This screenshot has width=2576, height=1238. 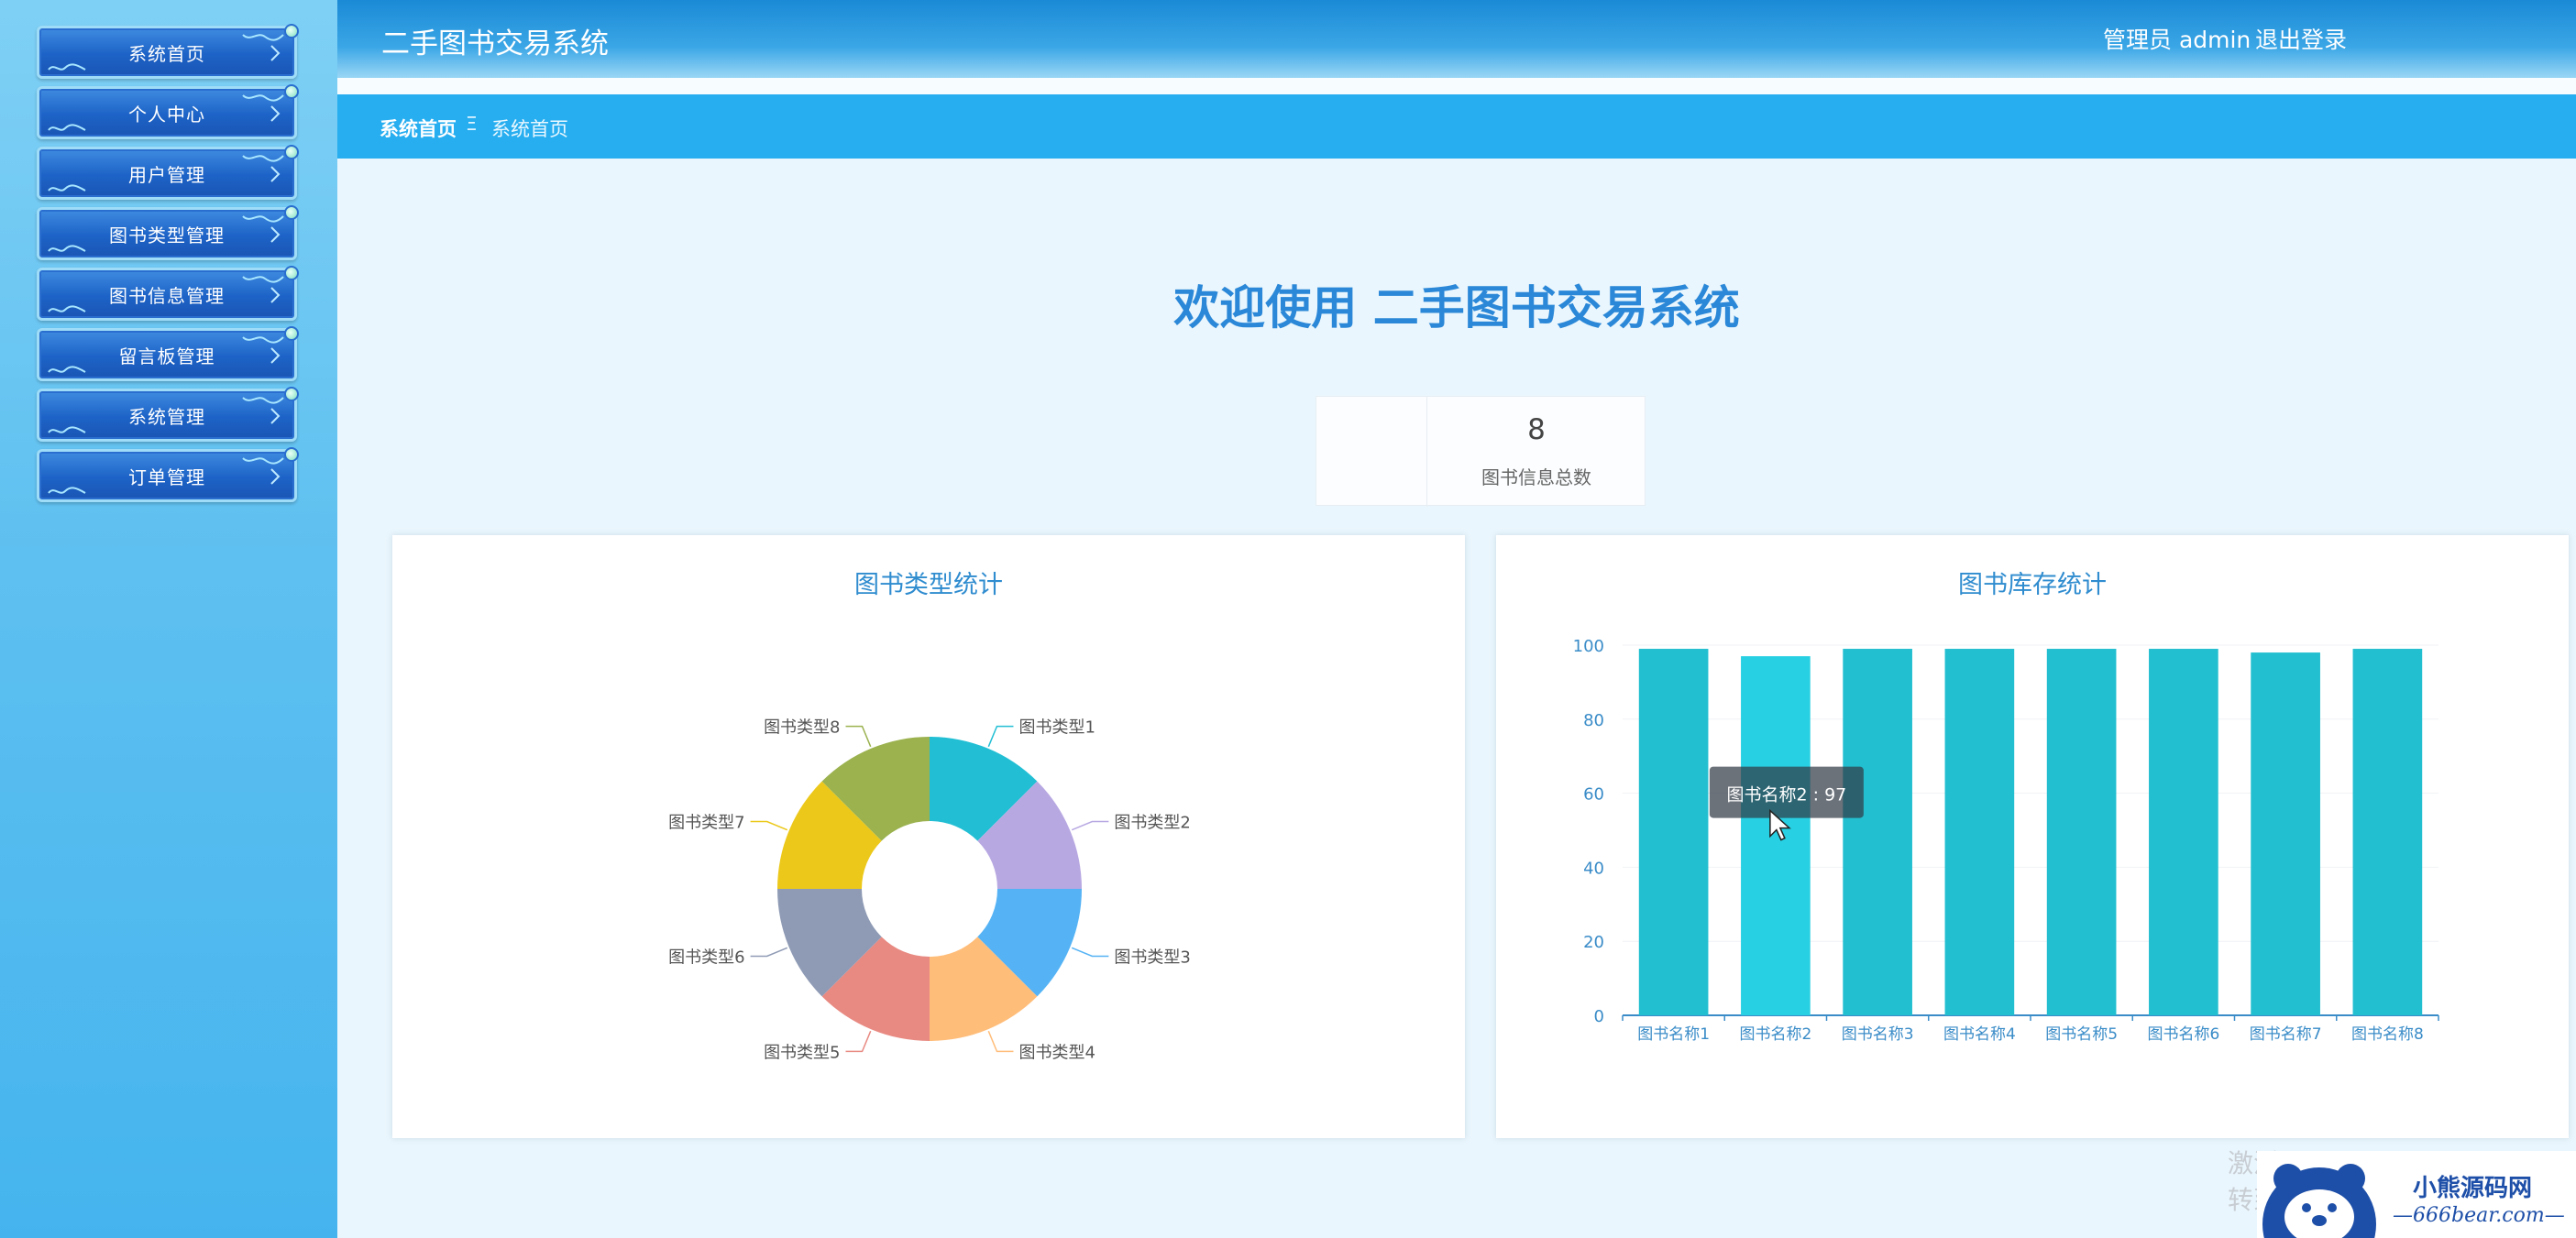 I want to click on pie-label: 图书类型4, so click(x=1057, y=1052).